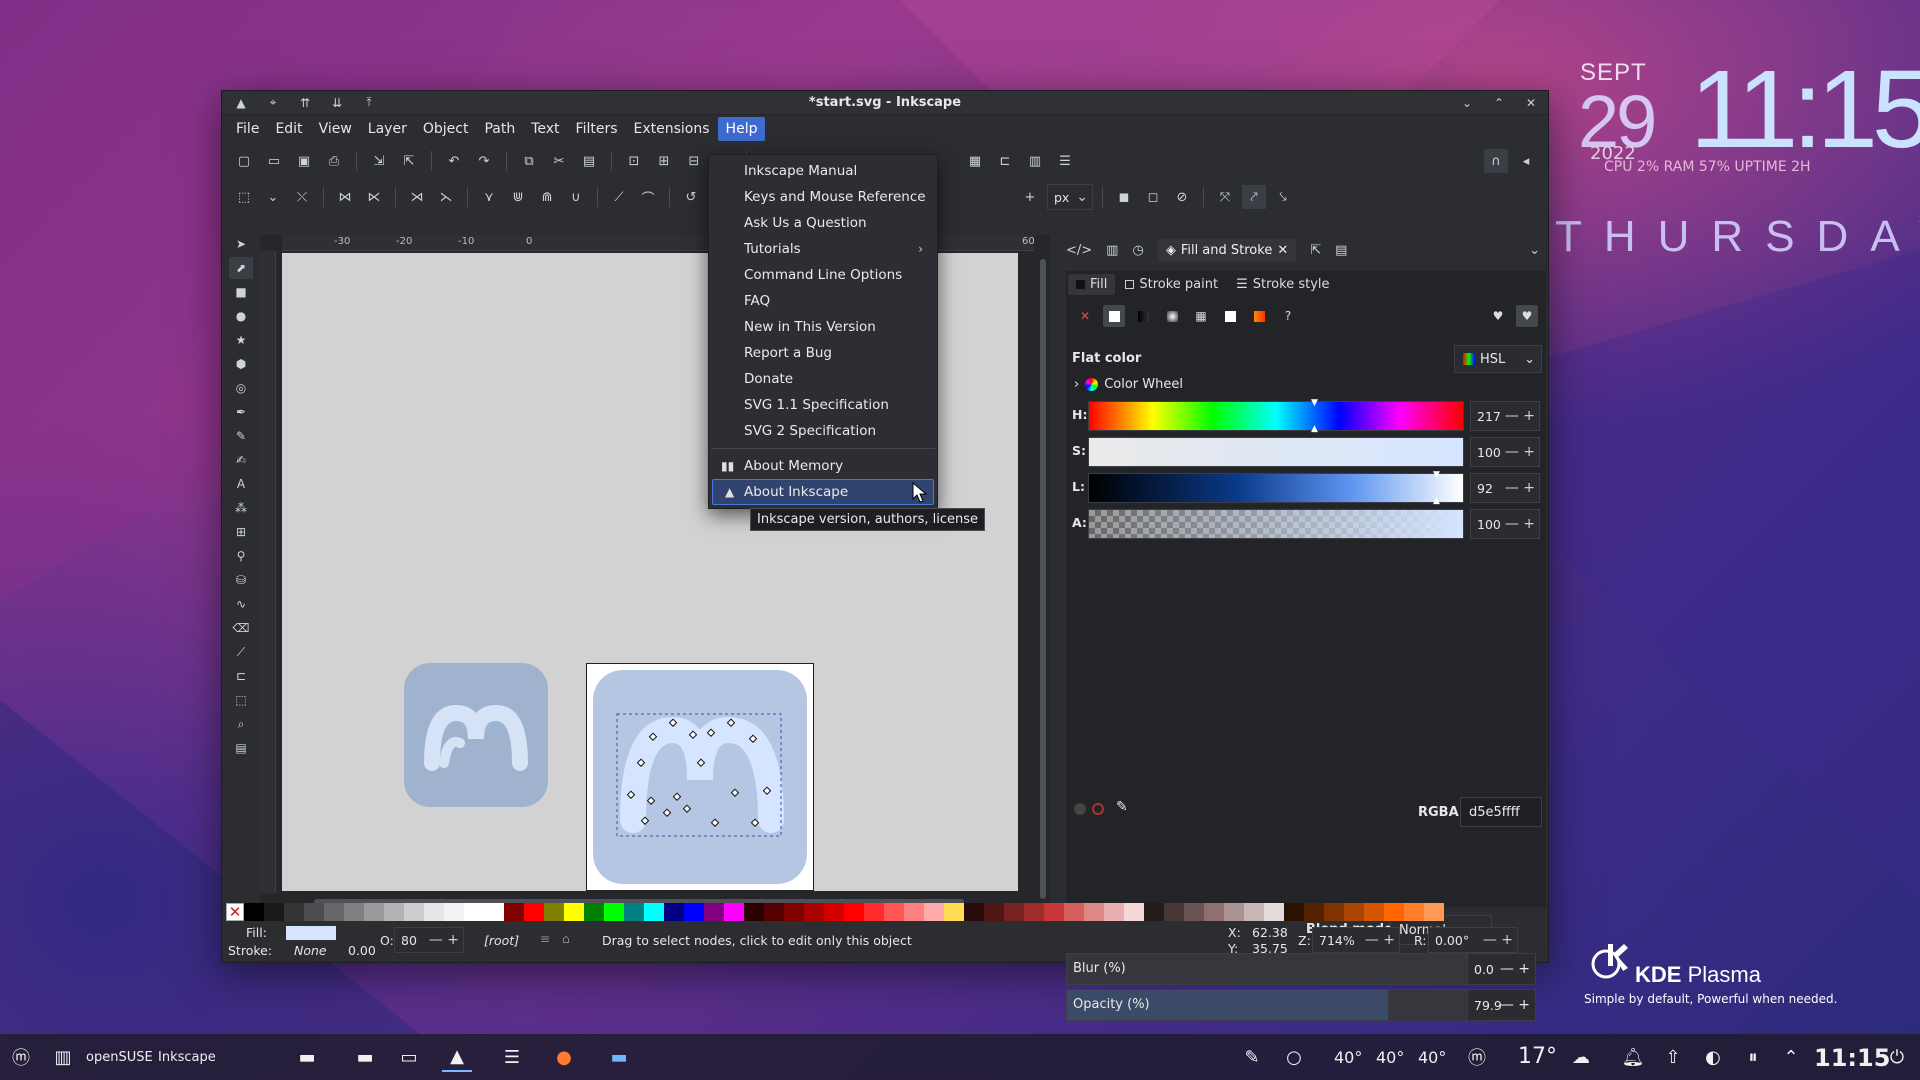  Describe the element at coordinates (1501, 812) in the screenshot. I see `rgba-input: d5e5ffff` at that location.